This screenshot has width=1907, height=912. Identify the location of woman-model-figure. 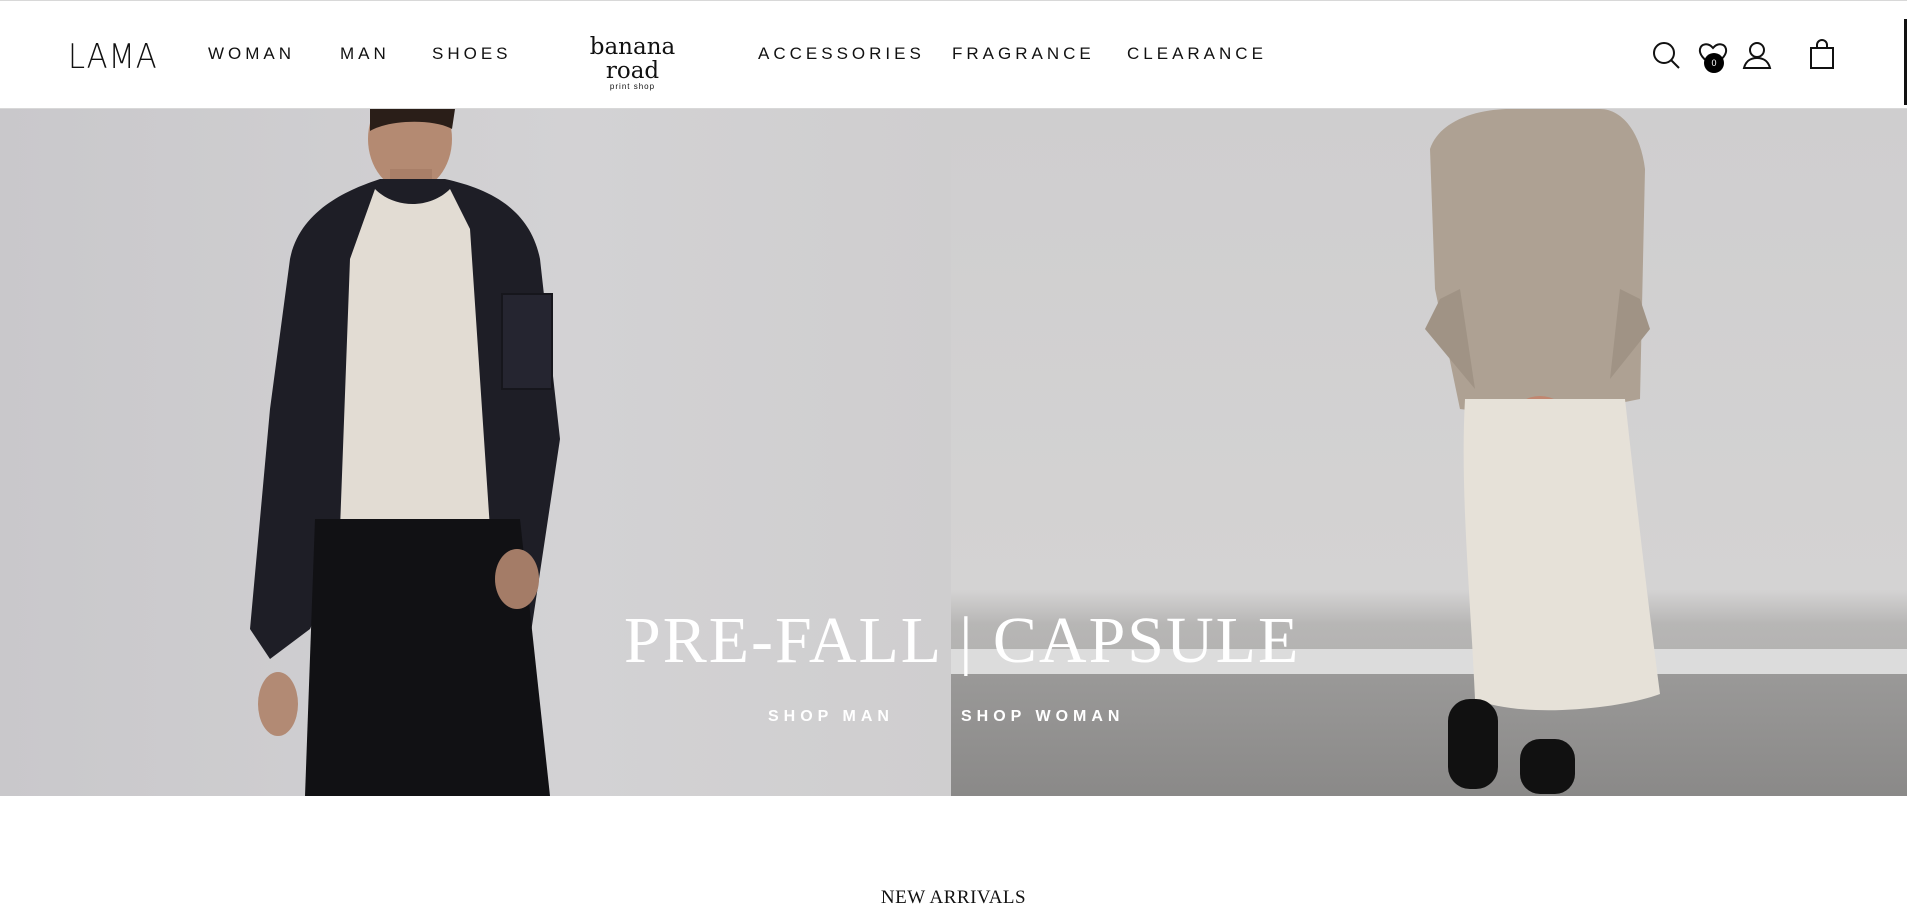
(1542, 451).